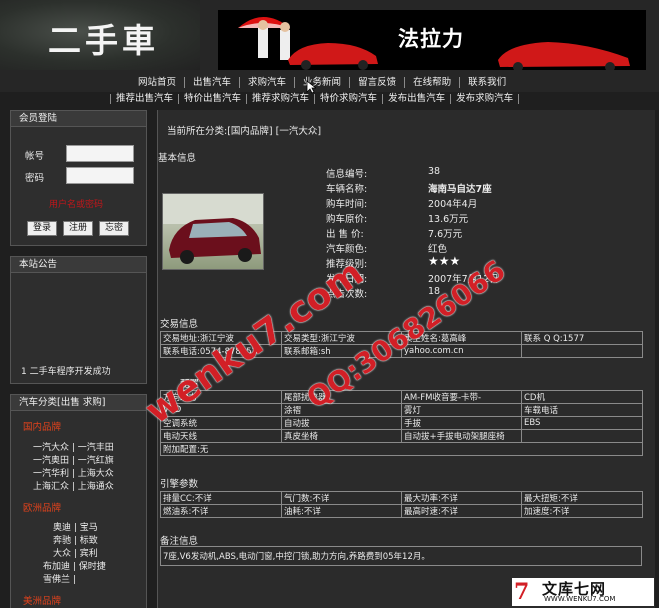  I want to click on logo-mark-icon: 7, so click(522, 592).